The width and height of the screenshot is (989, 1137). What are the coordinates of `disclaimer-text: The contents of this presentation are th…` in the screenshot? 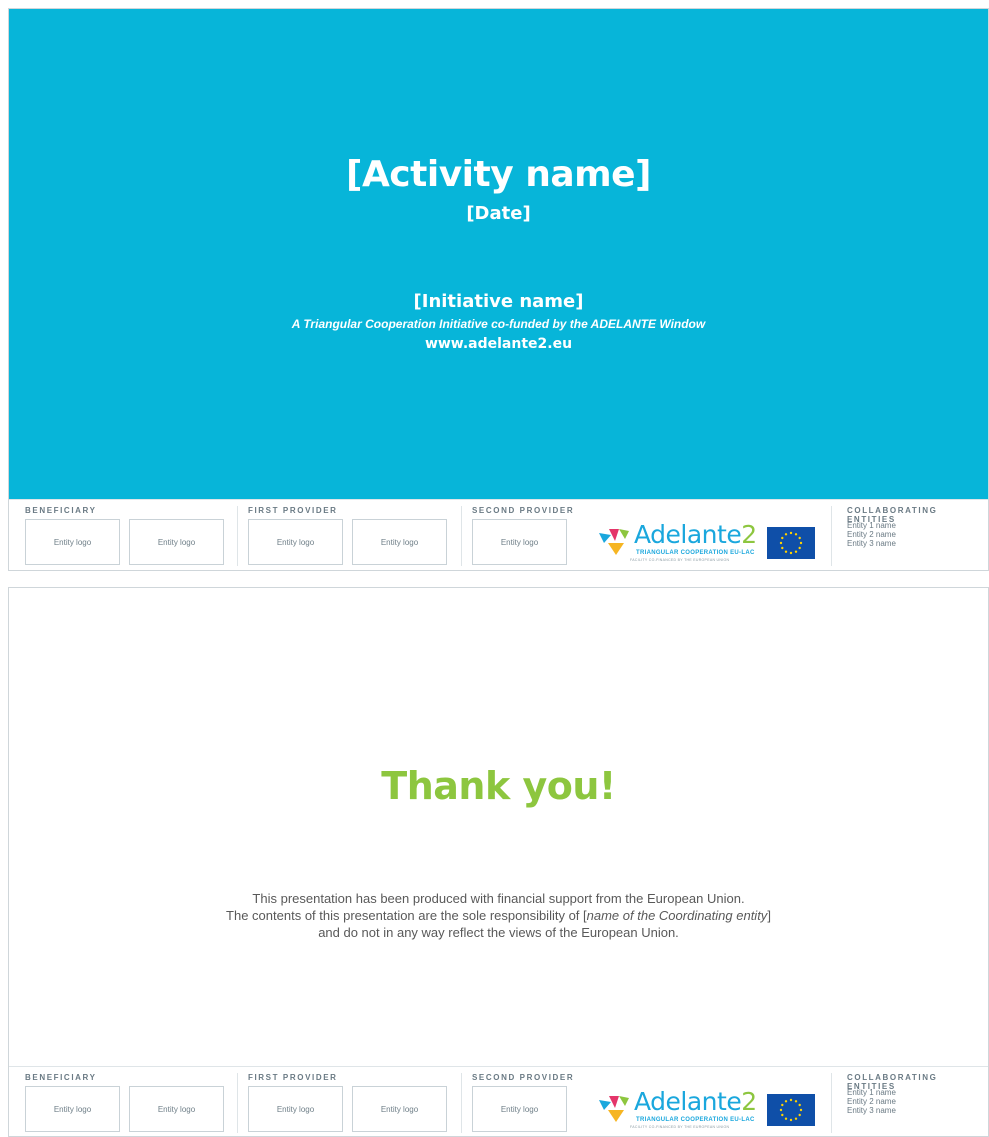 It's located at (406, 915).